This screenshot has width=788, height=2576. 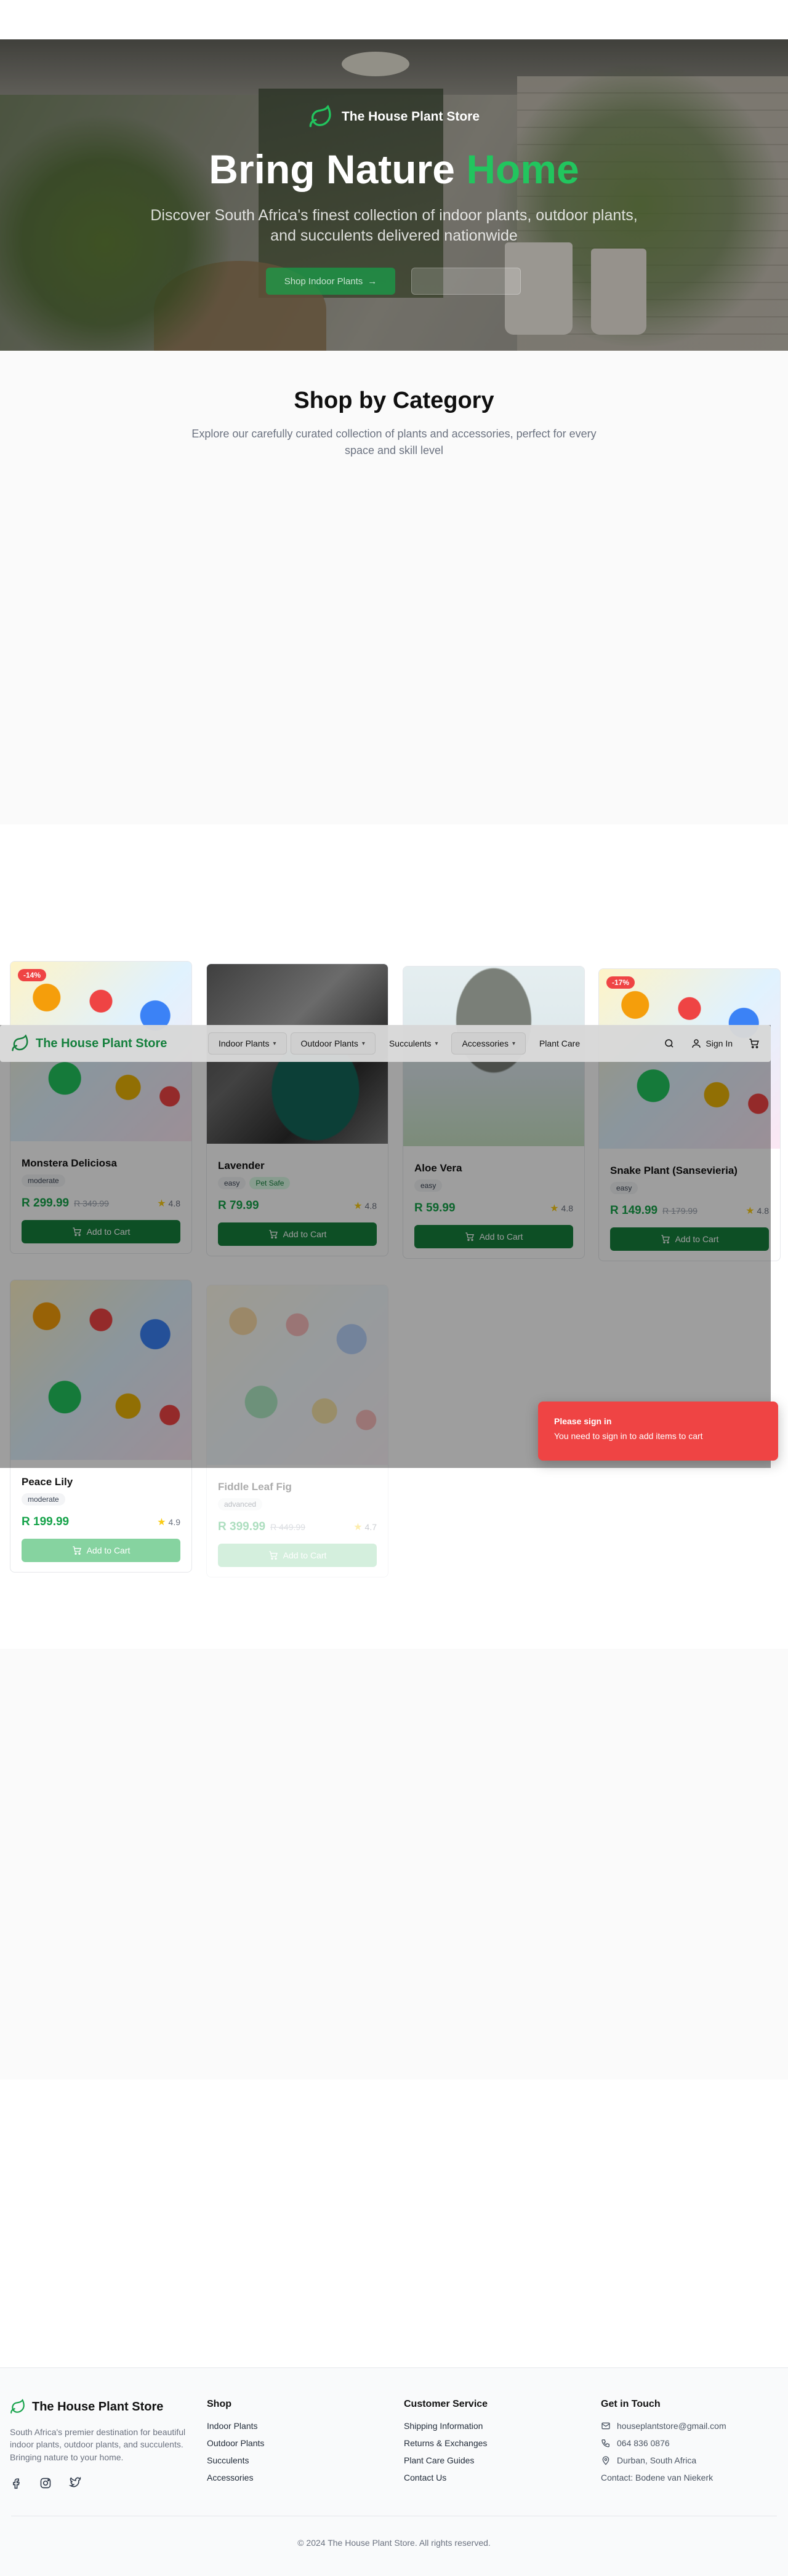 What do you see at coordinates (620, 983) in the screenshot?
I see `discount-badge: -17%` at bounding box center [620, 983].